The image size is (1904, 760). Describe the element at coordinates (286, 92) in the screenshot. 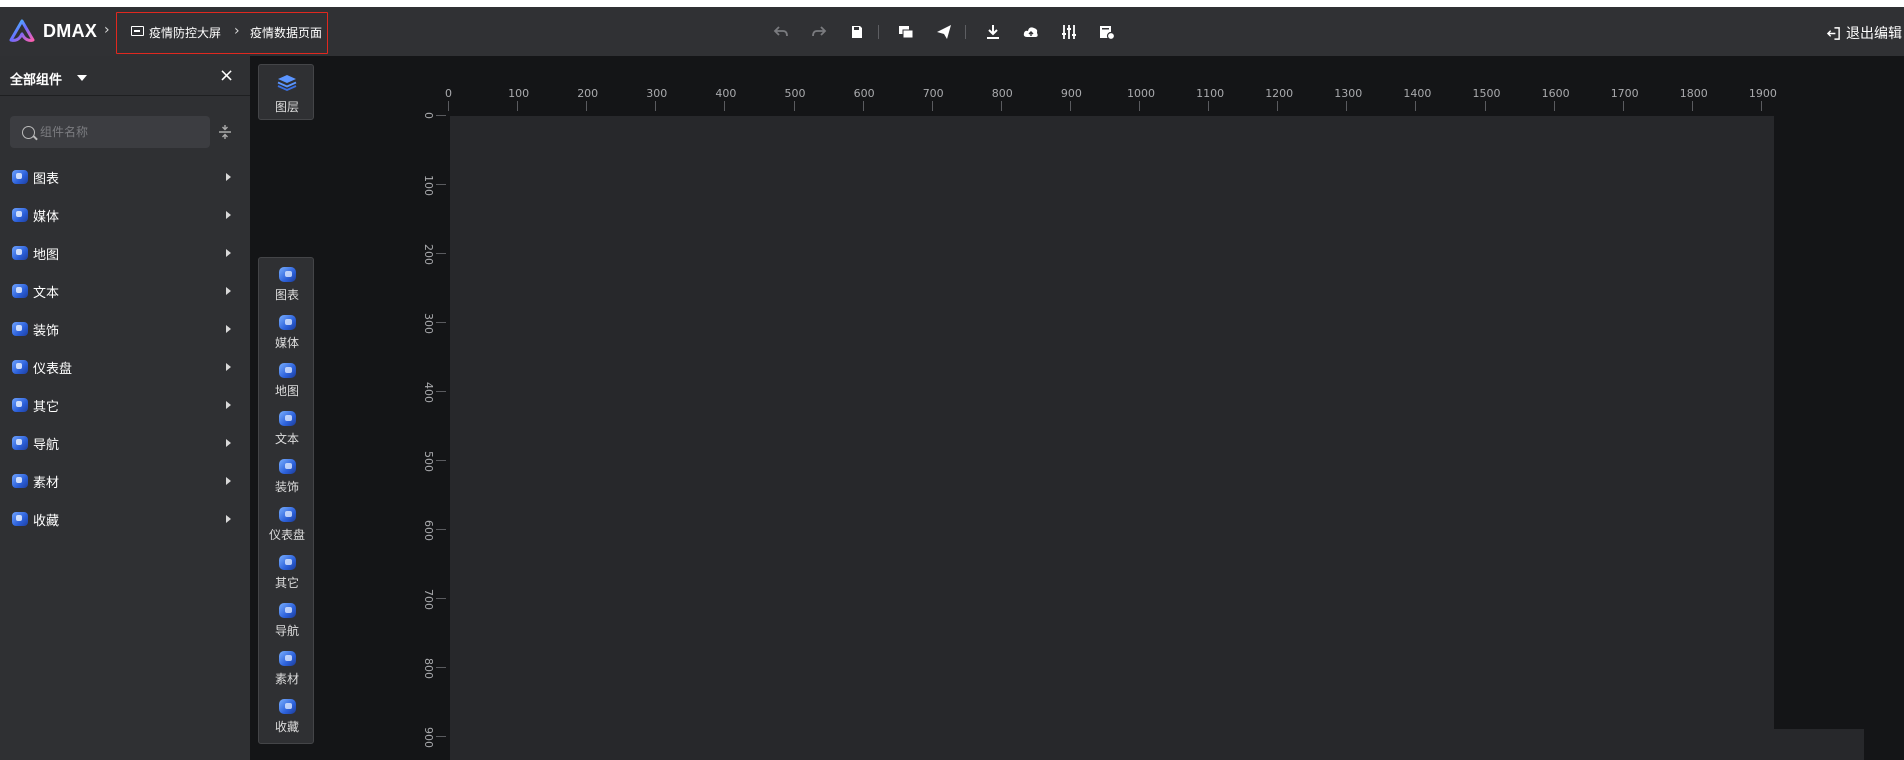

I see `layers-button: 图层` at that location.